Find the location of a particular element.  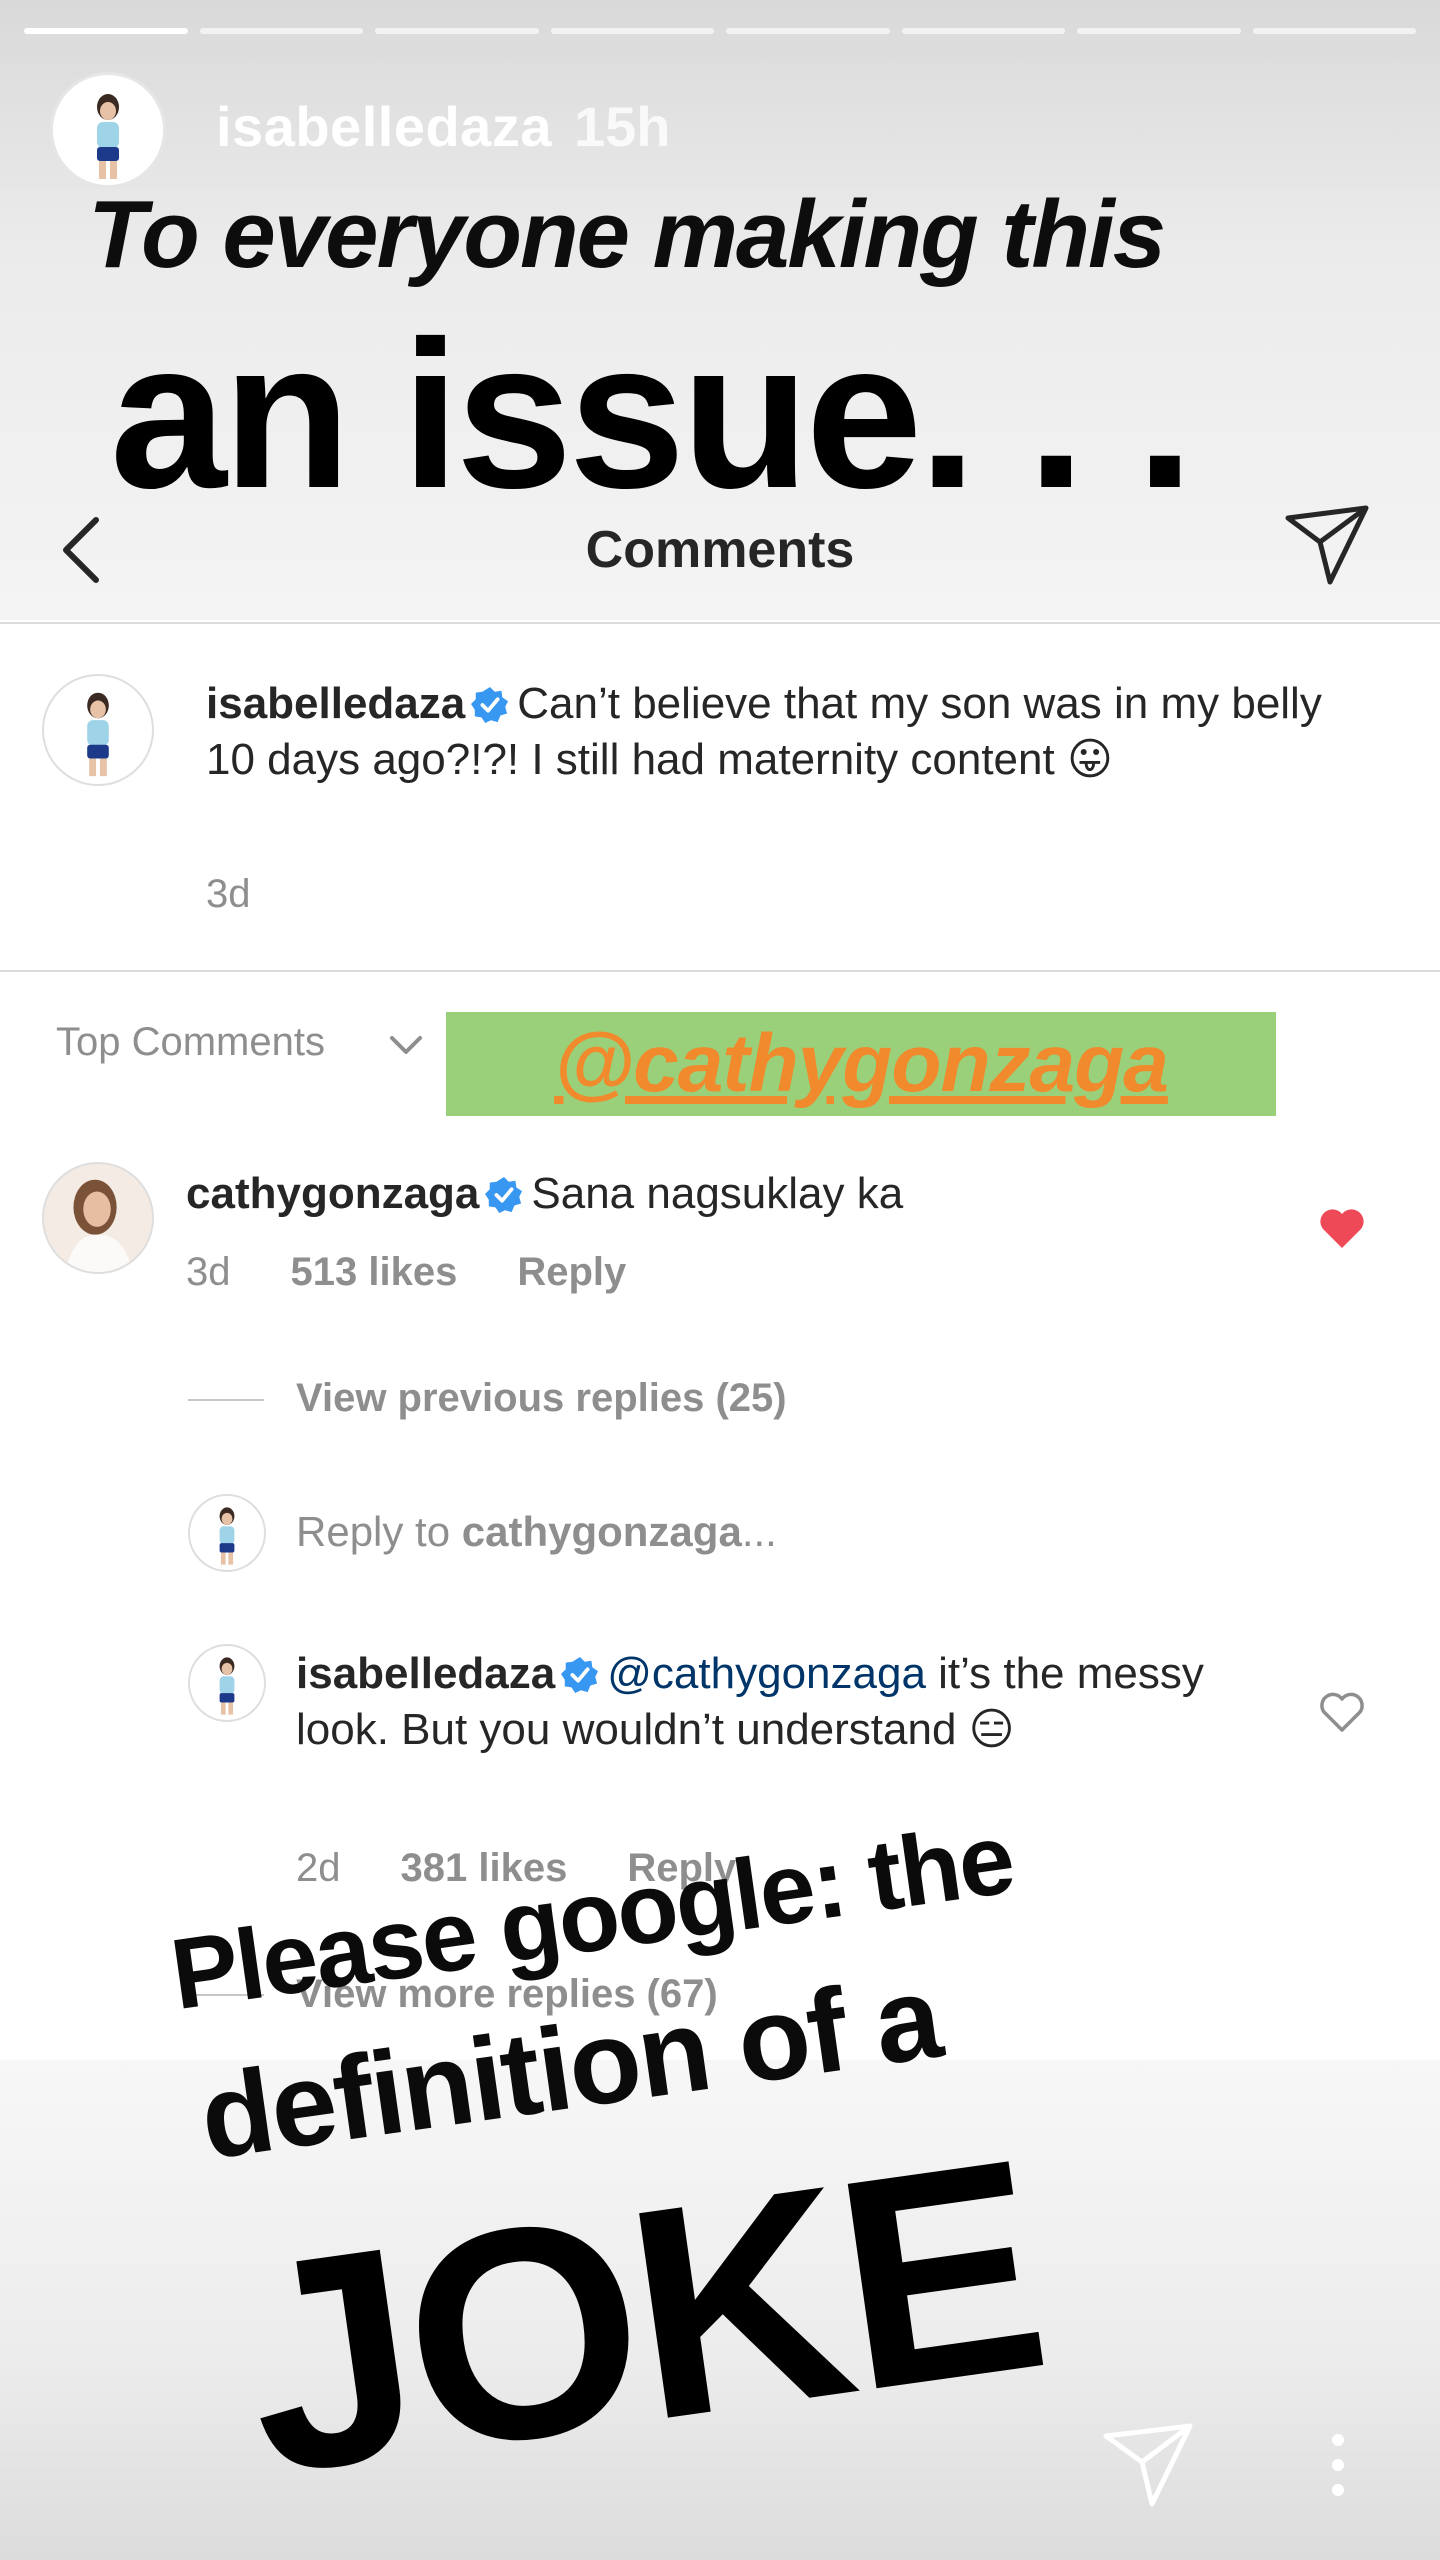

reply-timestamp: 2d is located at coordinates (318, 1868).